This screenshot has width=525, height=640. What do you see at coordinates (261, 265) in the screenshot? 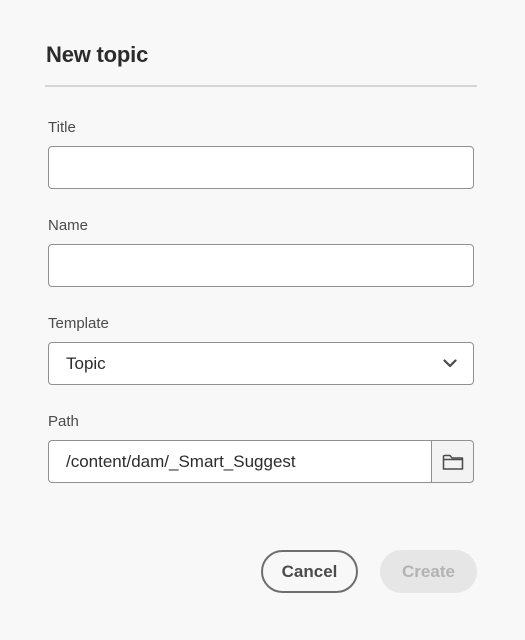
I see `name-input` at bounding box center [261, 265].